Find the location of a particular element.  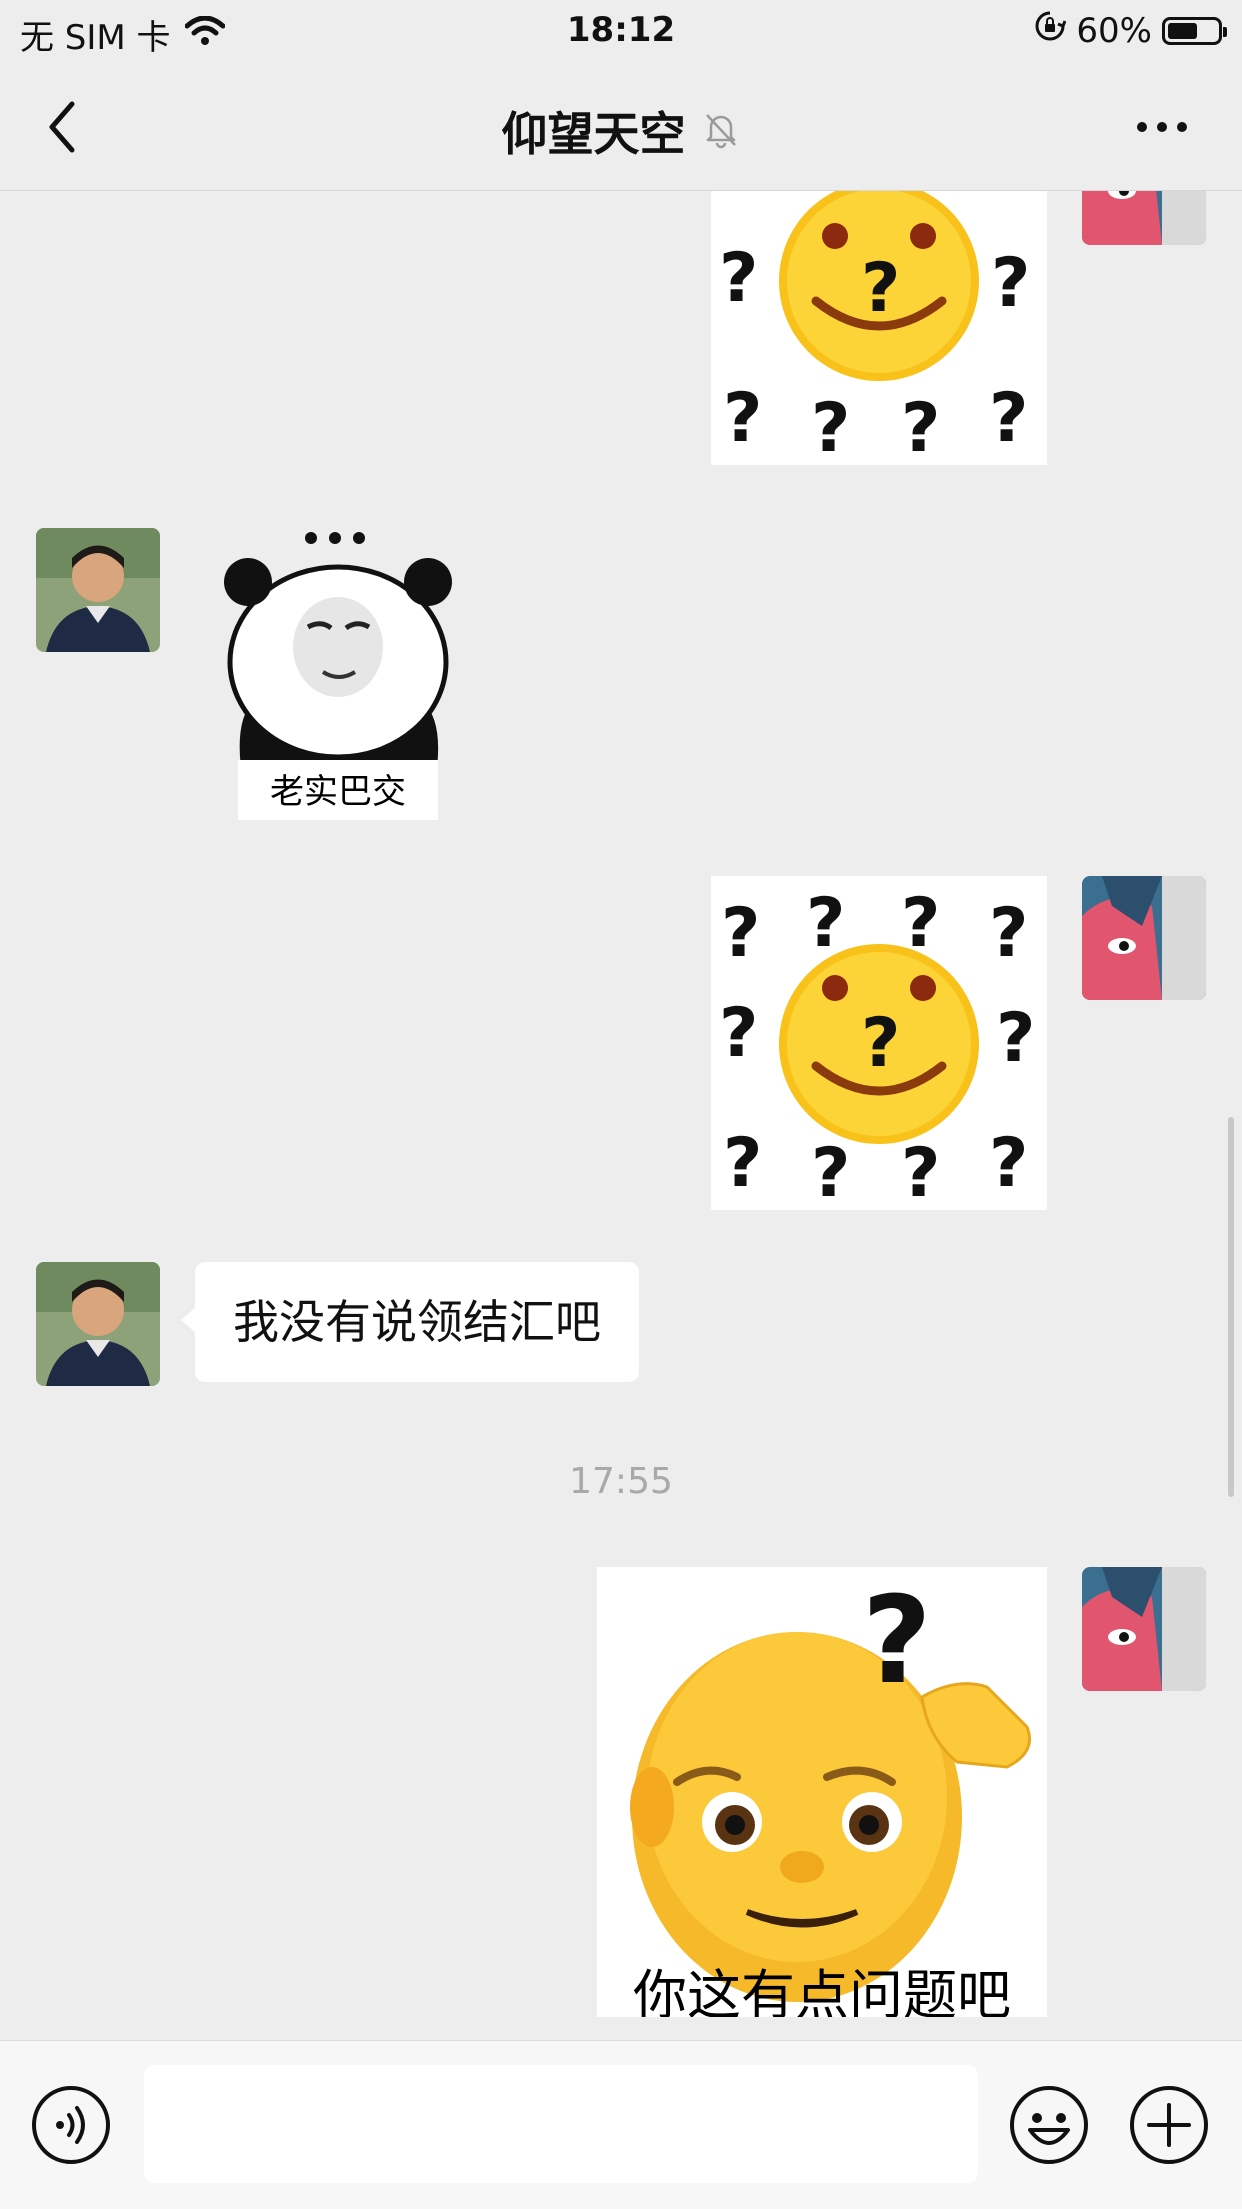

more-button is located at coordinates (1162, 127).